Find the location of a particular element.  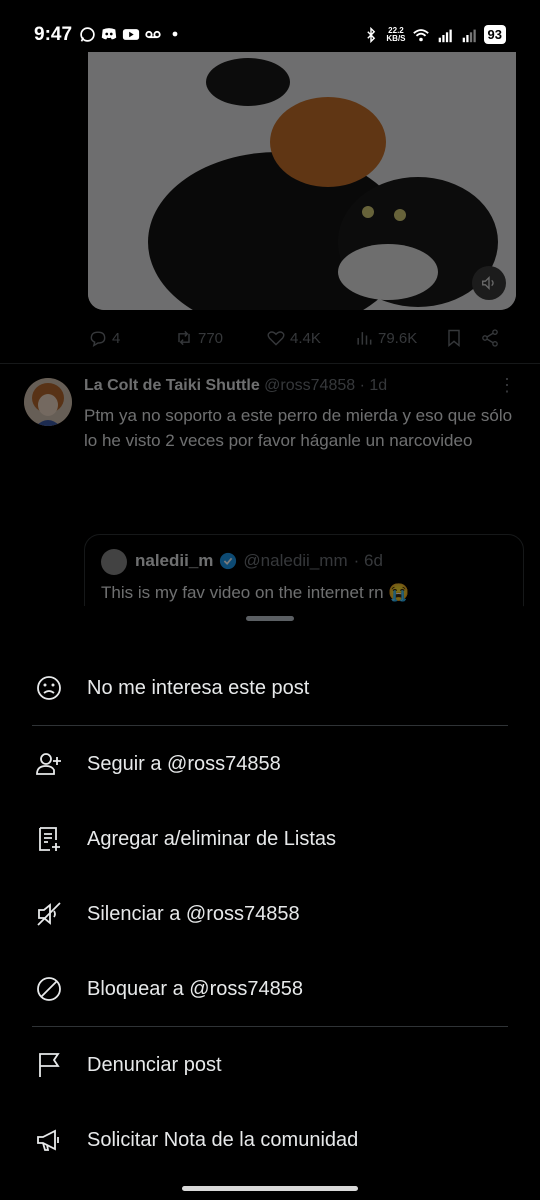

menu-item-report: Denunciar post is located at coordinates (270, 1065).